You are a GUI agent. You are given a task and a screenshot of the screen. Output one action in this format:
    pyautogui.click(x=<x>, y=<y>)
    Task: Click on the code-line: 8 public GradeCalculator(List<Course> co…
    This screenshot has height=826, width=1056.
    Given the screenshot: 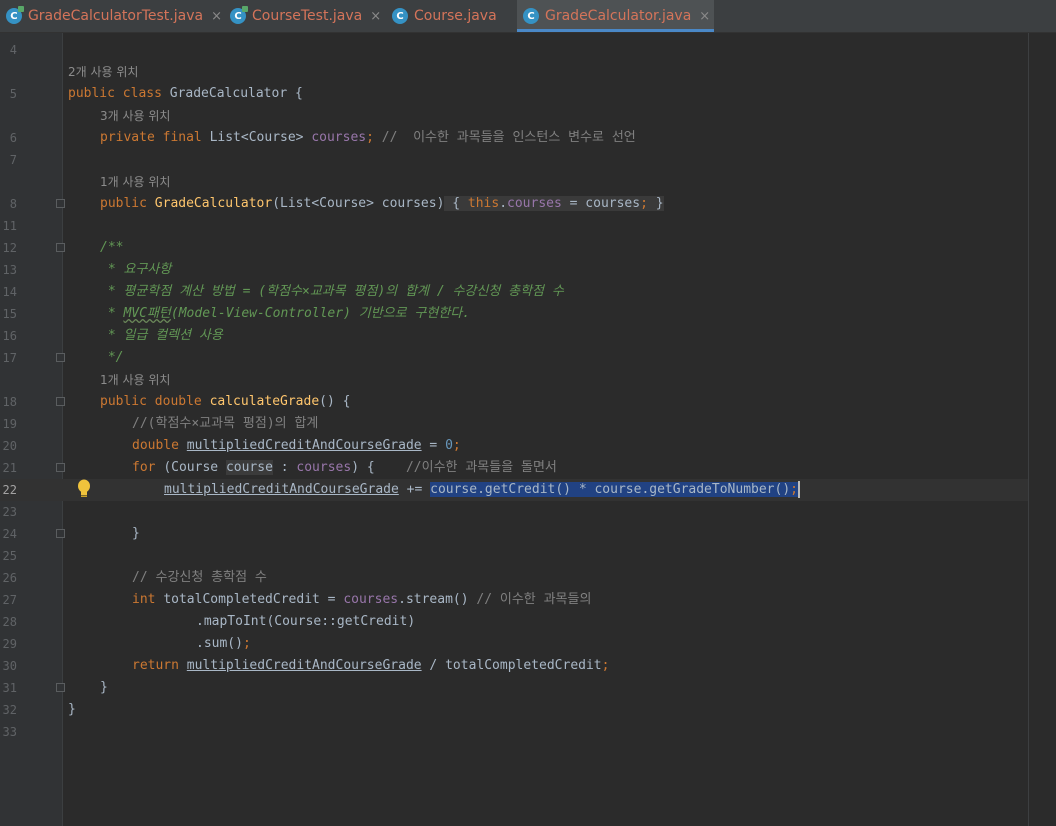 What is the action you would take?
    pyautogui.click(x=514, y=204)
    